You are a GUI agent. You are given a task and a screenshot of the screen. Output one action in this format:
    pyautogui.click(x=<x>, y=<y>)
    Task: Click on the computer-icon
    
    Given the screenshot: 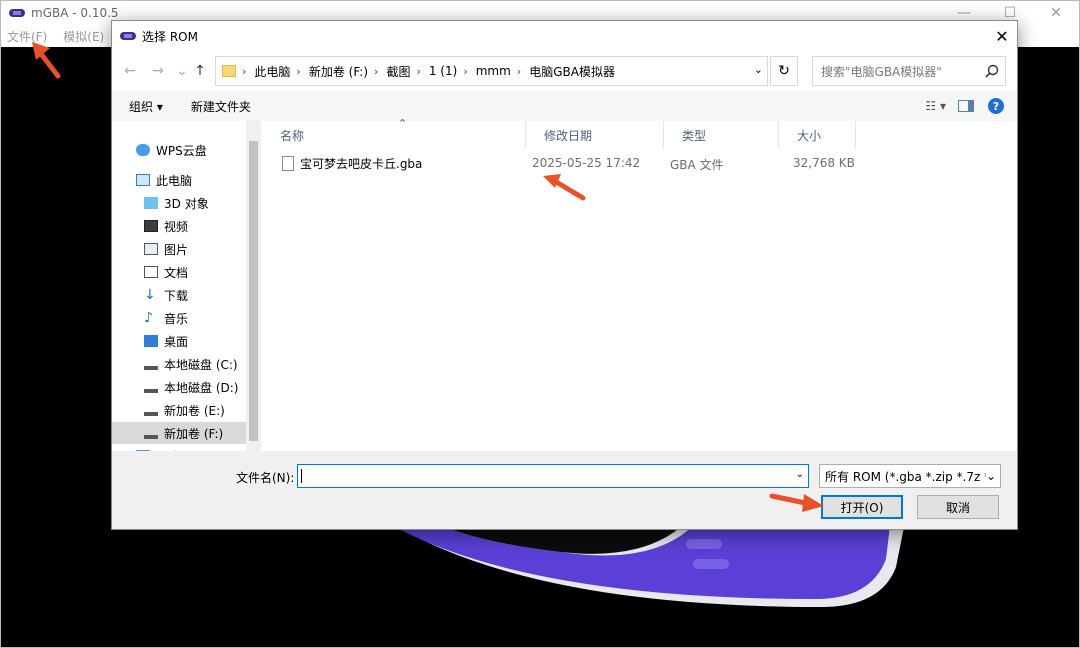 What is the action you would take?
    pyautogui.click(x=143, y=180)
    